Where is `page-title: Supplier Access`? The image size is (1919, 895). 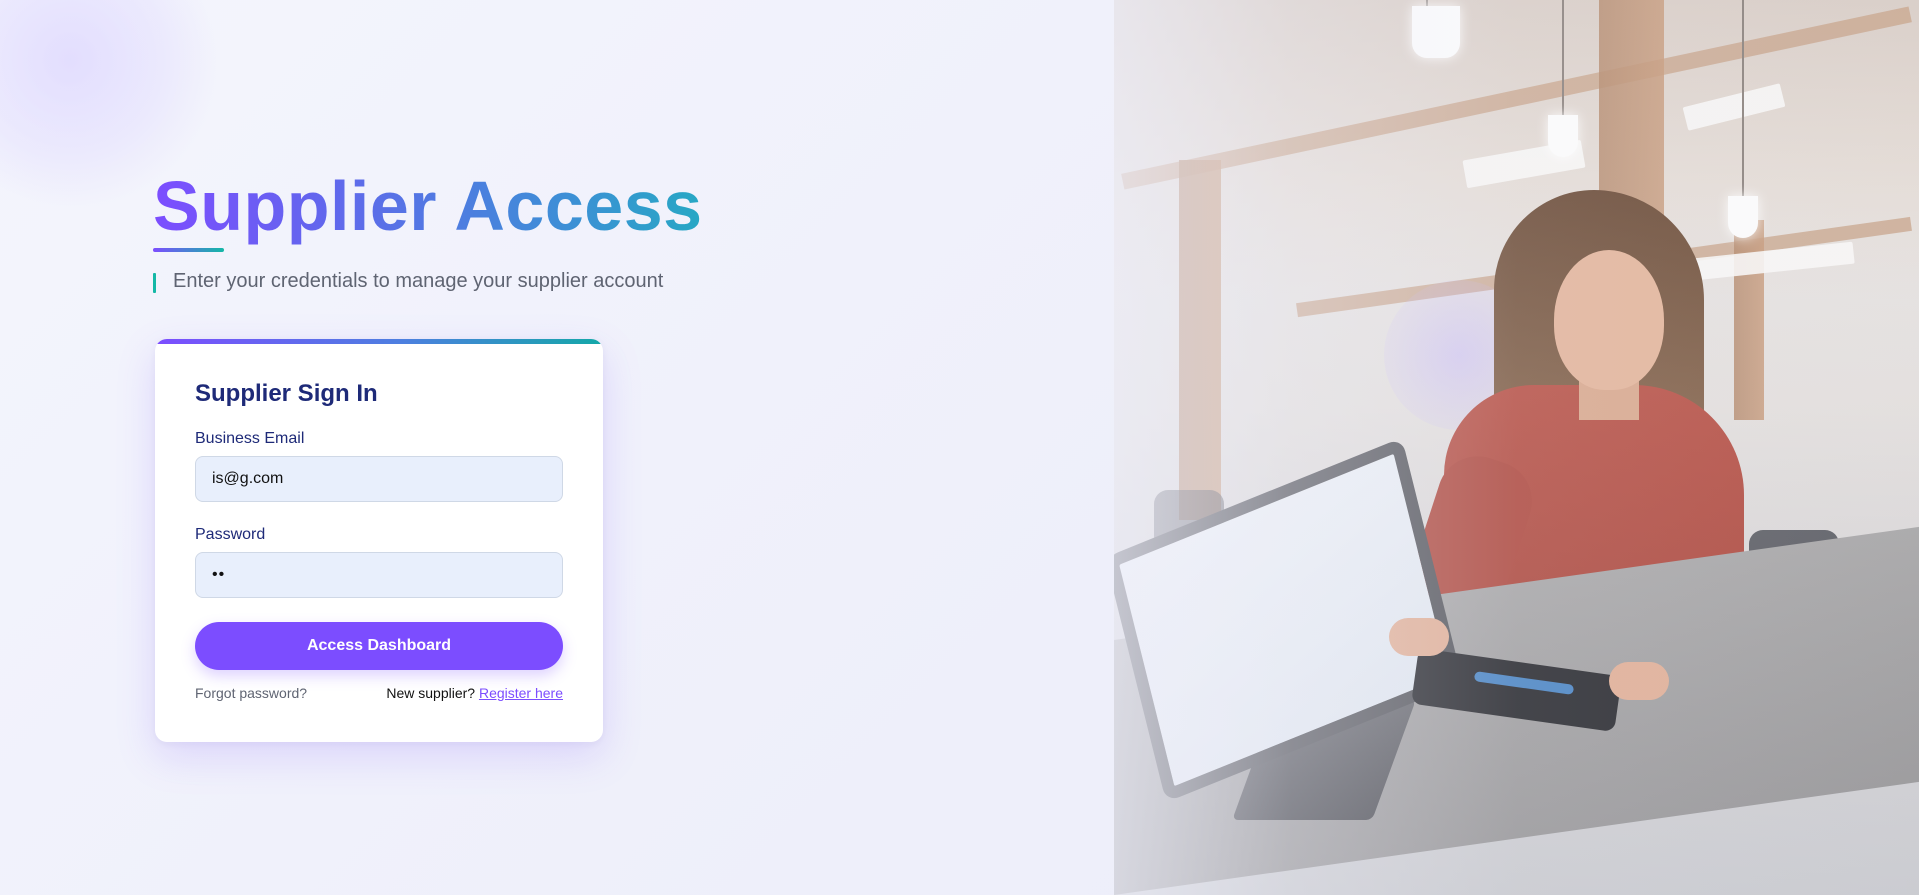 page-title: Supplier Access is located at coordinates (428, 206).